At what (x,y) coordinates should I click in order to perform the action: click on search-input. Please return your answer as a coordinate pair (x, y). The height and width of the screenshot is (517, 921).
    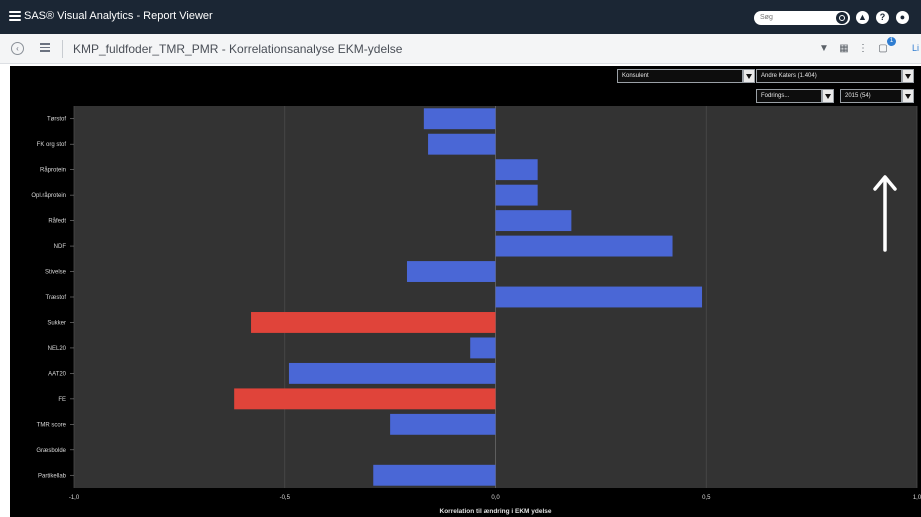
    Looking at the image, I should click on (795, 17).